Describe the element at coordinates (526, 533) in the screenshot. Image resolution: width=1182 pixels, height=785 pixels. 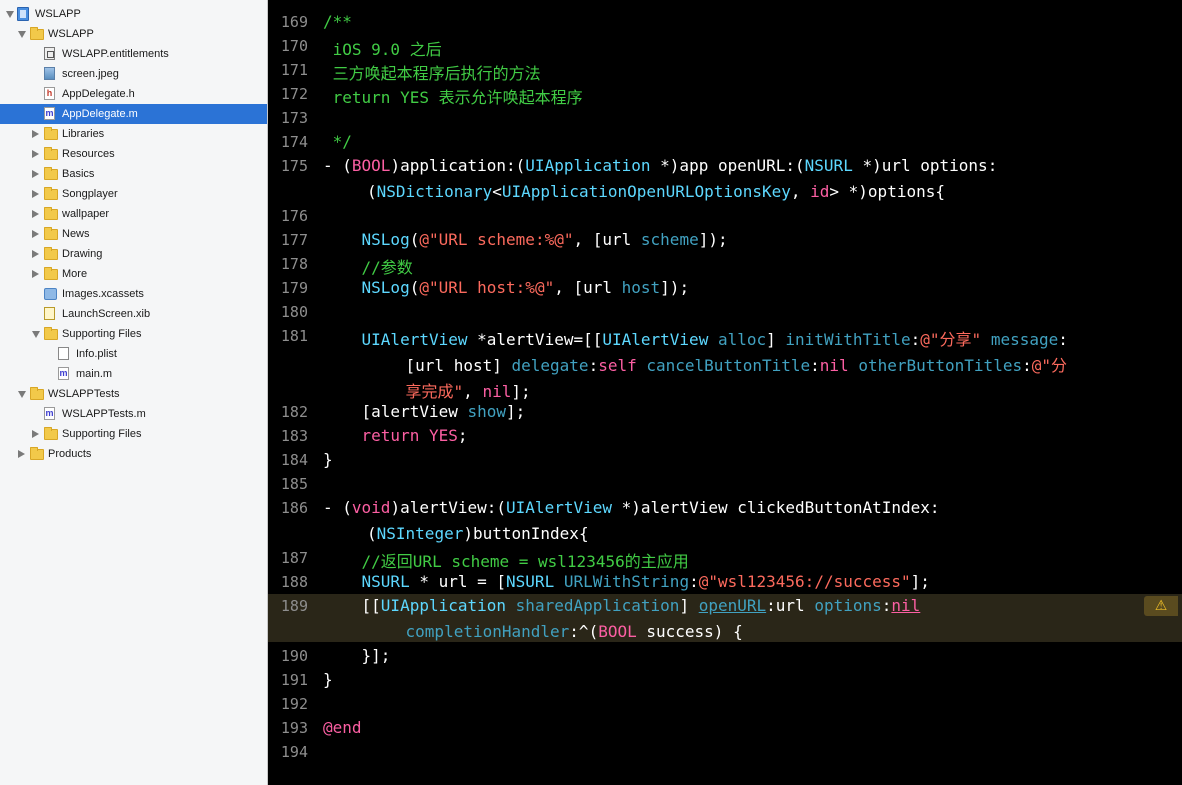
I see `code-token: )buttonIndex{` at that location.